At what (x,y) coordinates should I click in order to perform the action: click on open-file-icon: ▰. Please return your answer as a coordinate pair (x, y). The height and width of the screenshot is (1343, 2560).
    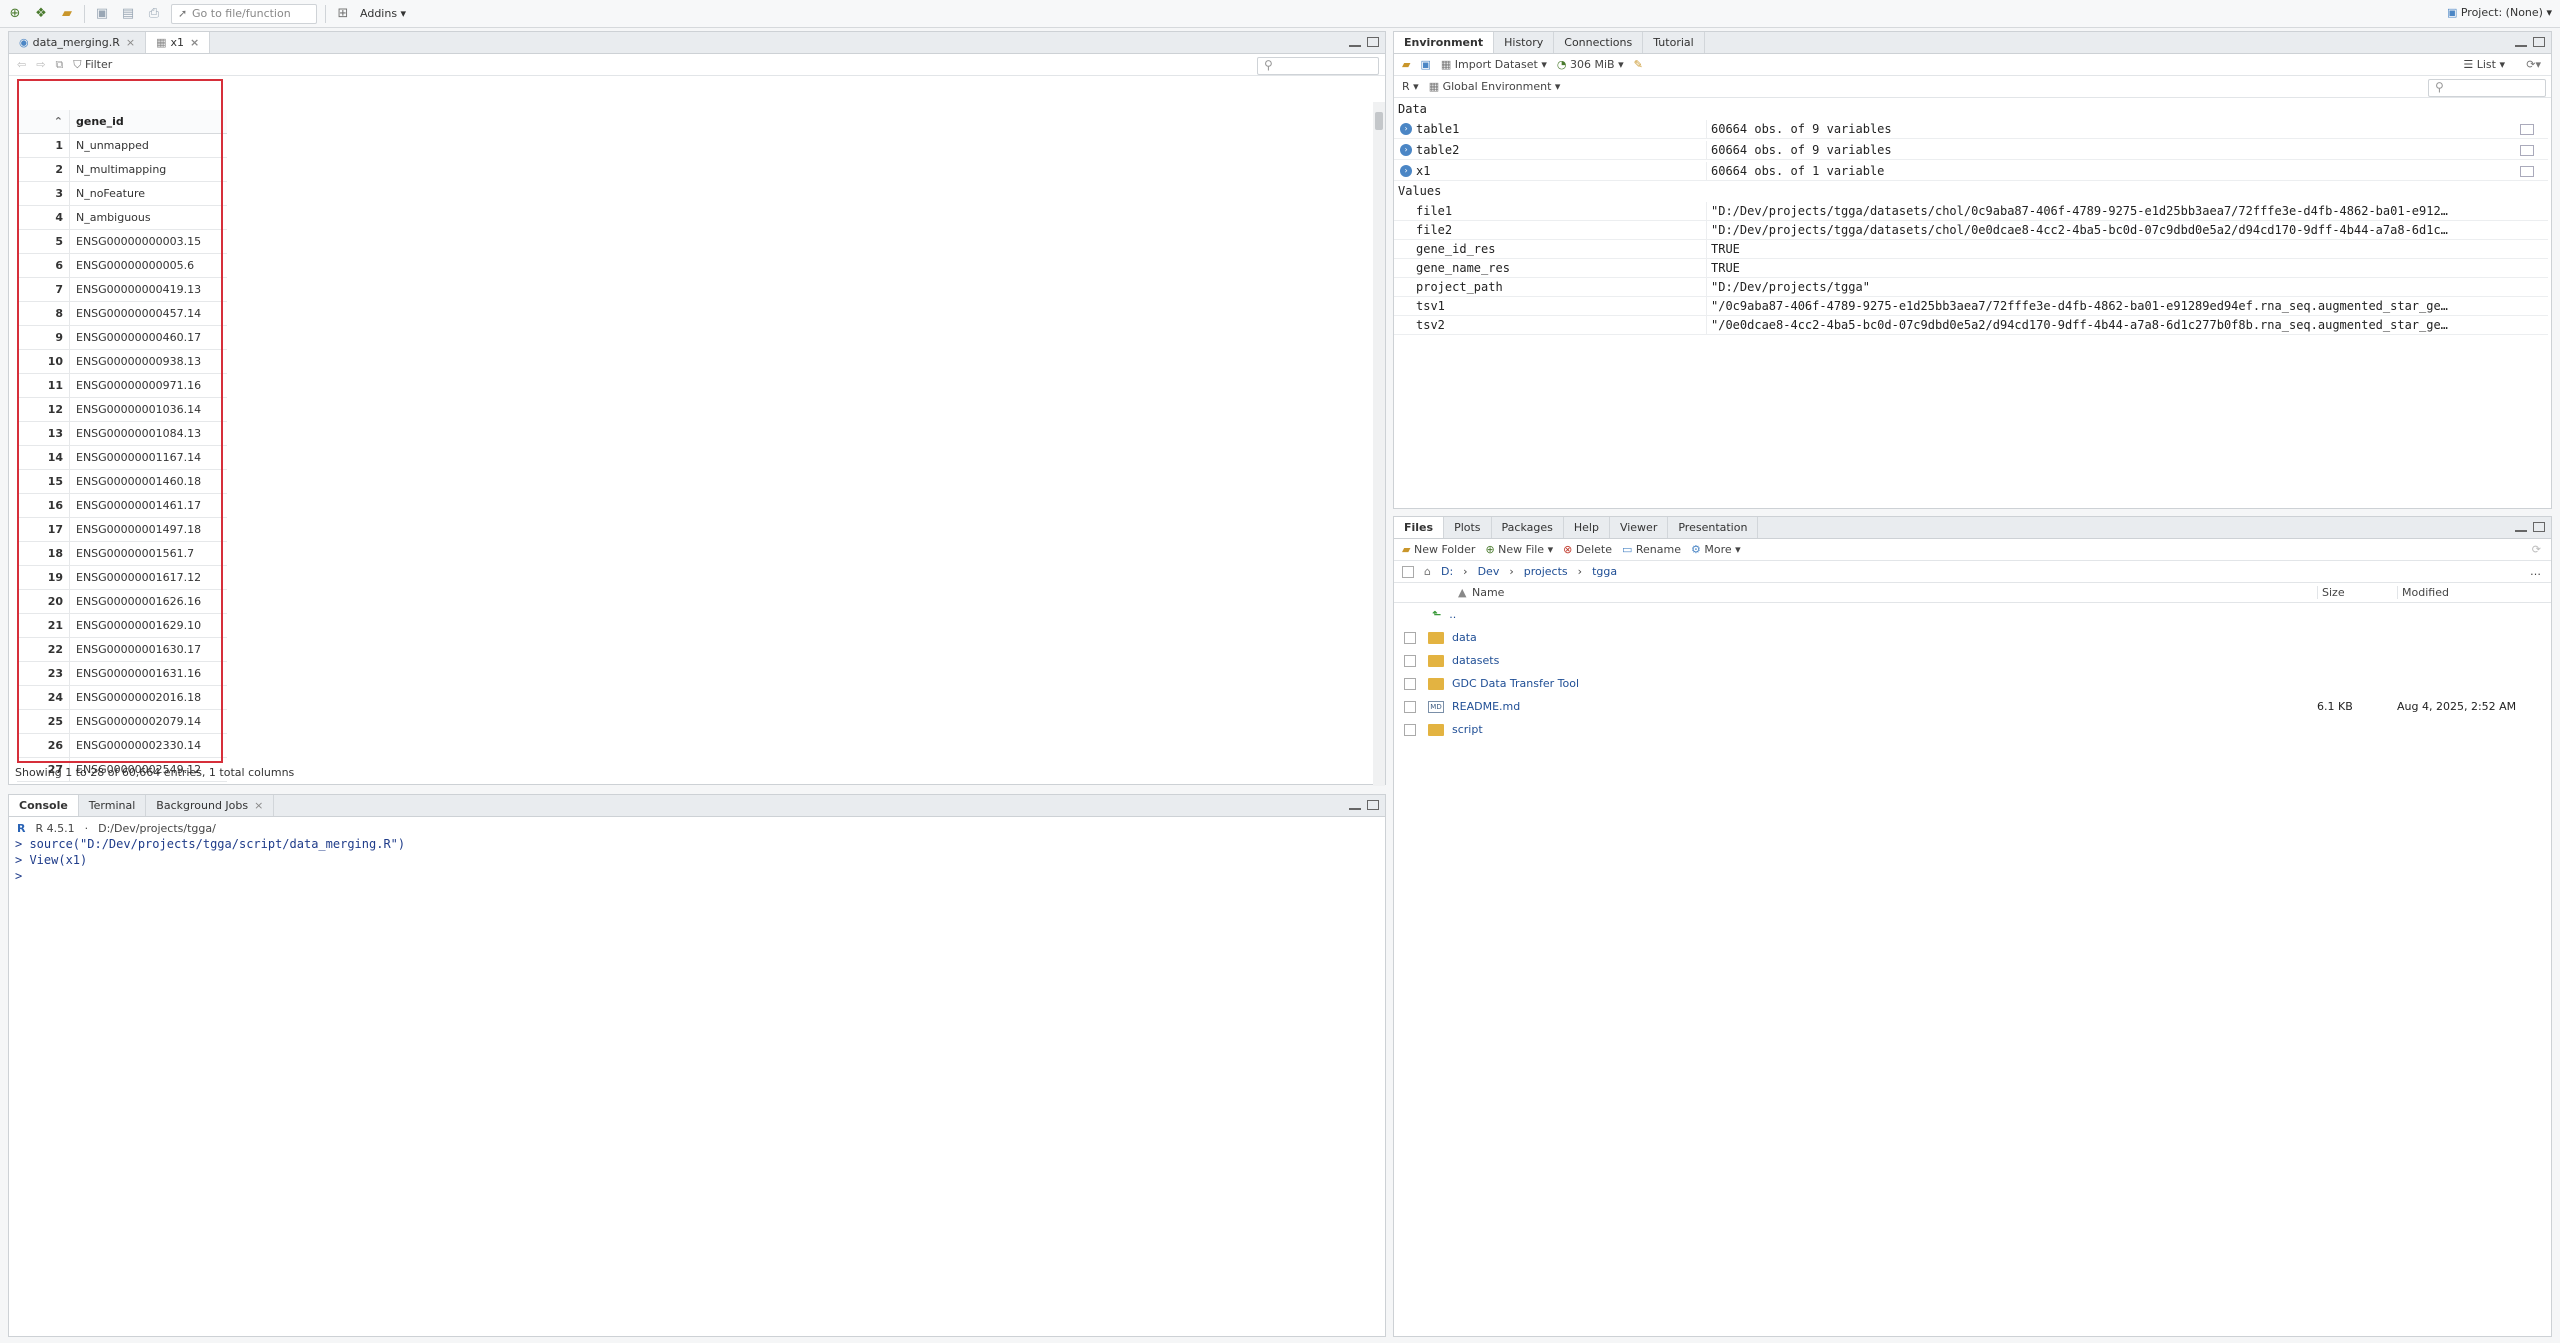
    Looking at the image, I should click on (67, 14).